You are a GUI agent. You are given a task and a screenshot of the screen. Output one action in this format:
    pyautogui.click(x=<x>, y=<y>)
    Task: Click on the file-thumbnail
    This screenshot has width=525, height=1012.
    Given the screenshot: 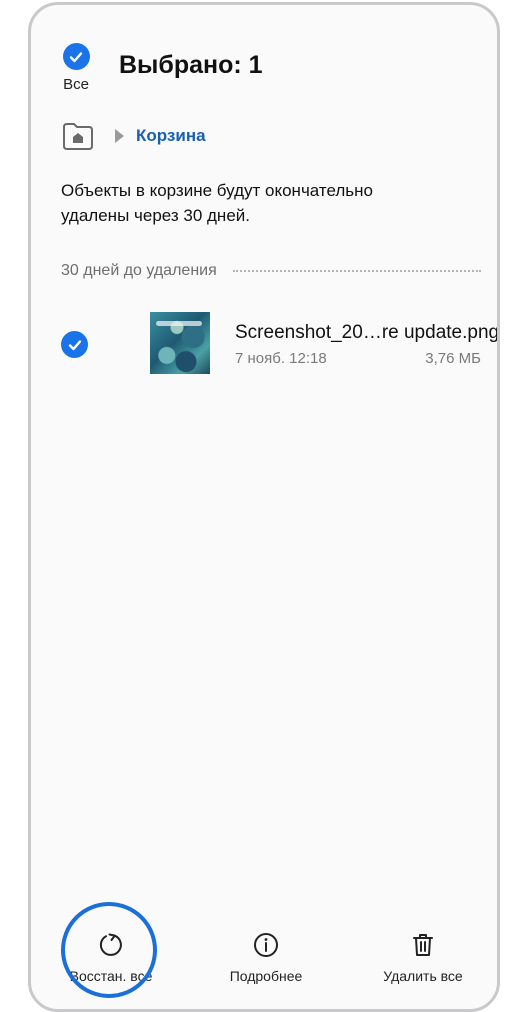 What is the action you would take?
    pyautogui.click(x=180, y=343)
    